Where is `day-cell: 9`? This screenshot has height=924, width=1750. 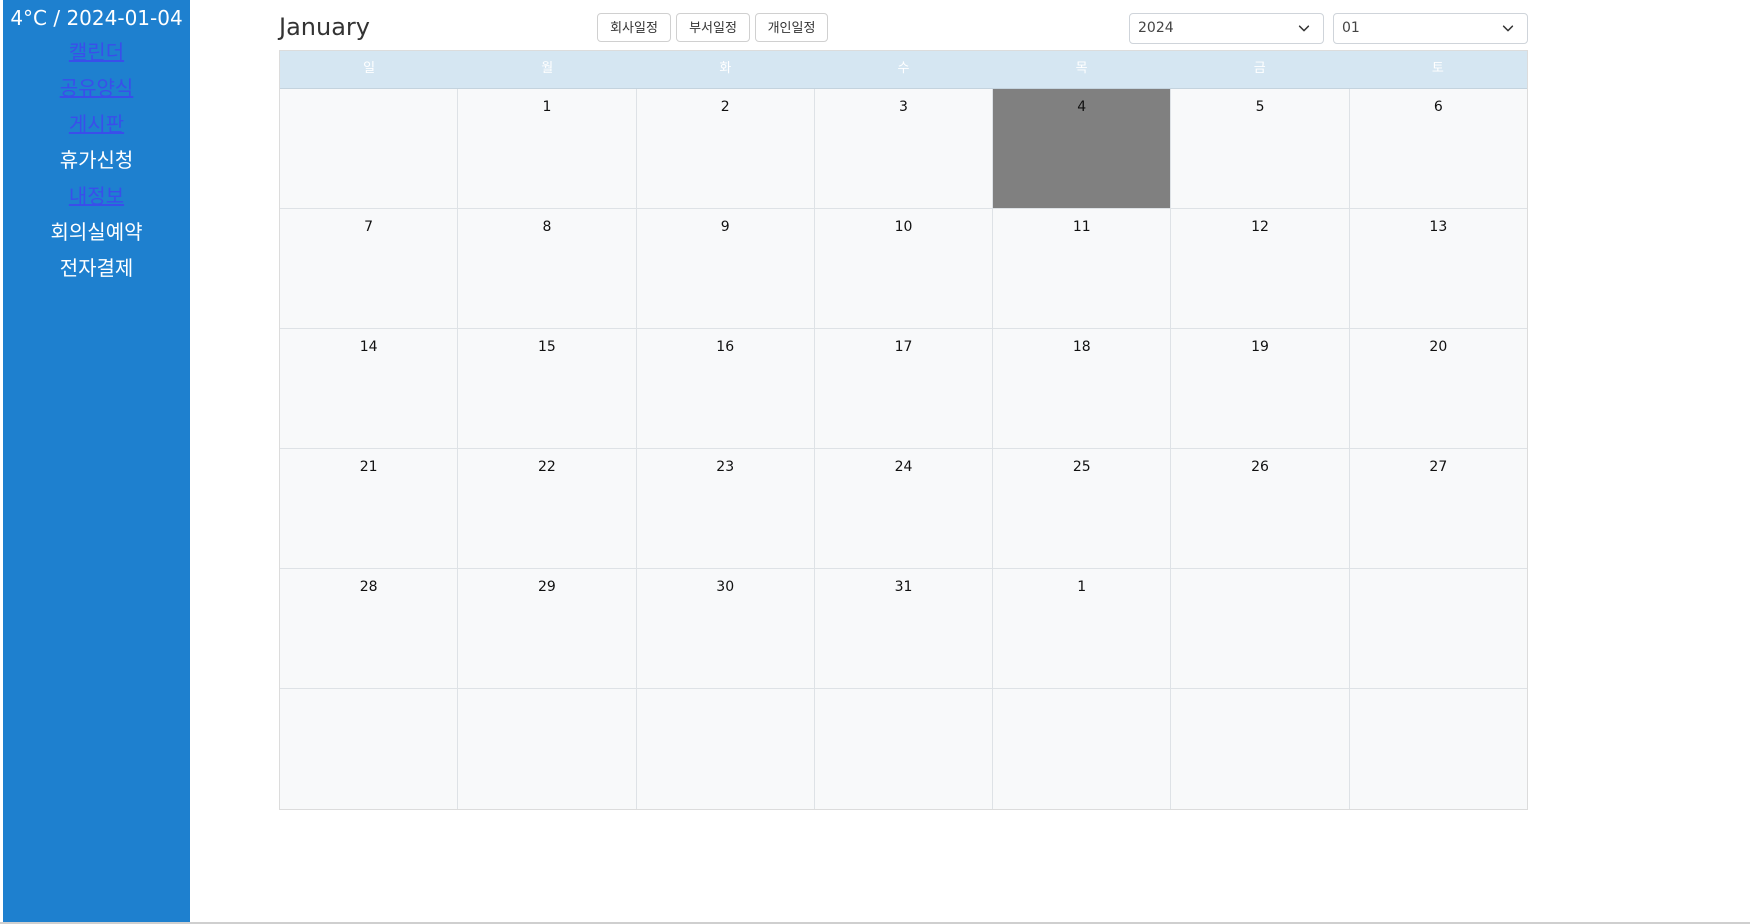
day-cell: 9 is located at coordinates (725, 269).